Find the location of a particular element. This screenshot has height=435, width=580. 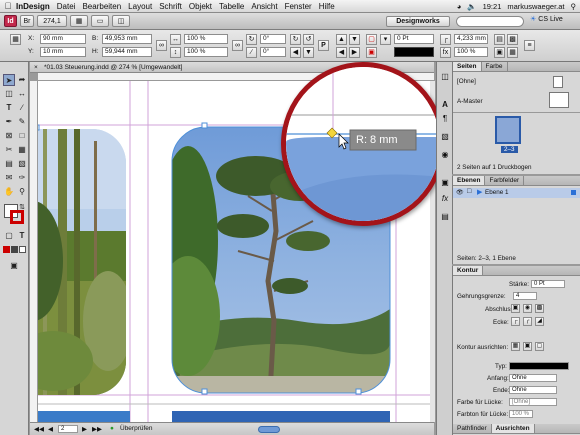

apply-none-icon is located at coordinates (22, 249).